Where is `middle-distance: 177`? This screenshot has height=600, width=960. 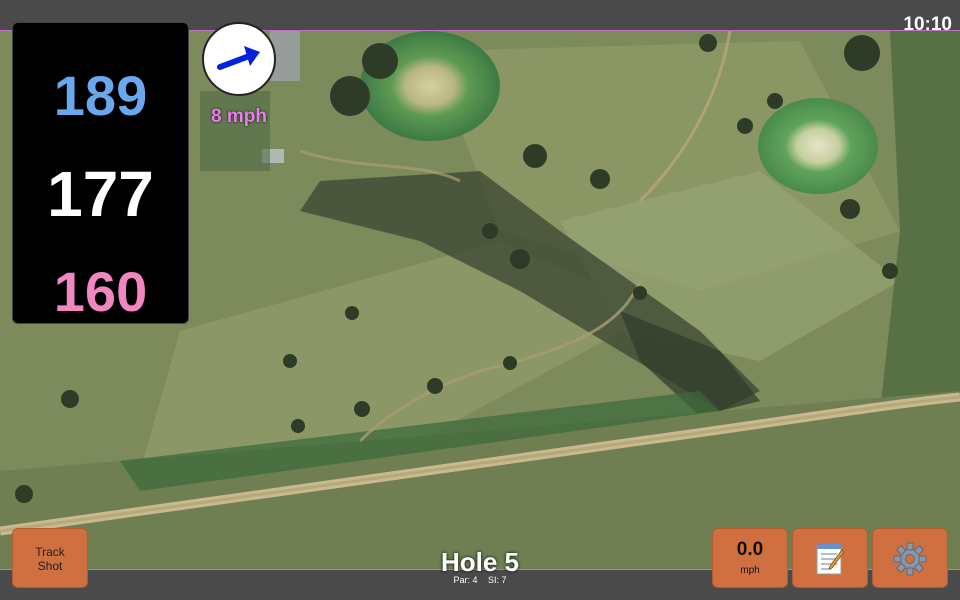 middle-distance: 177 is located at coordinates (100, 194).